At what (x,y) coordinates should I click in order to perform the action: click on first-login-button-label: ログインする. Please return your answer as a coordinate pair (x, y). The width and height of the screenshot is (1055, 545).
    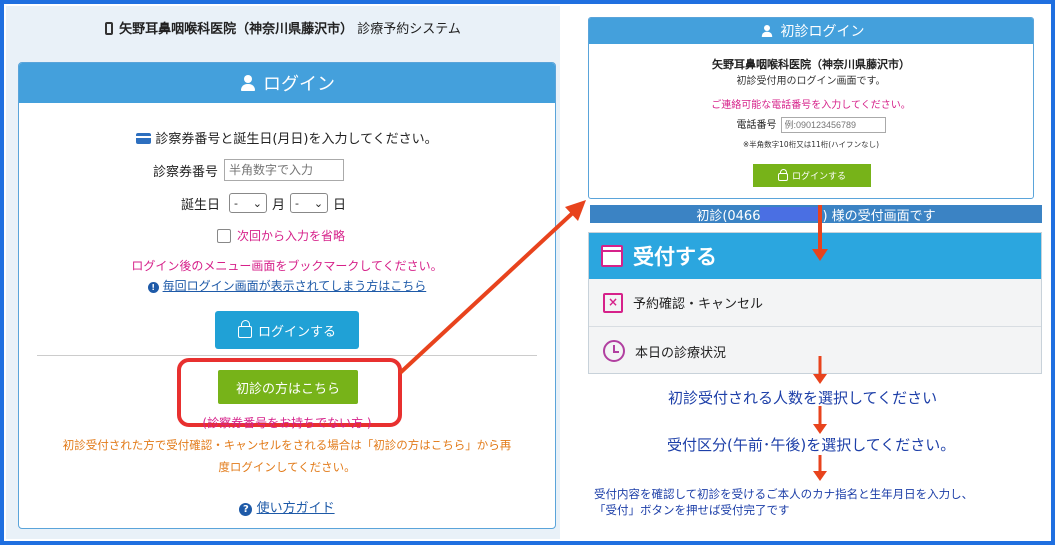
    Looking at the image, I should click on (818, 177).